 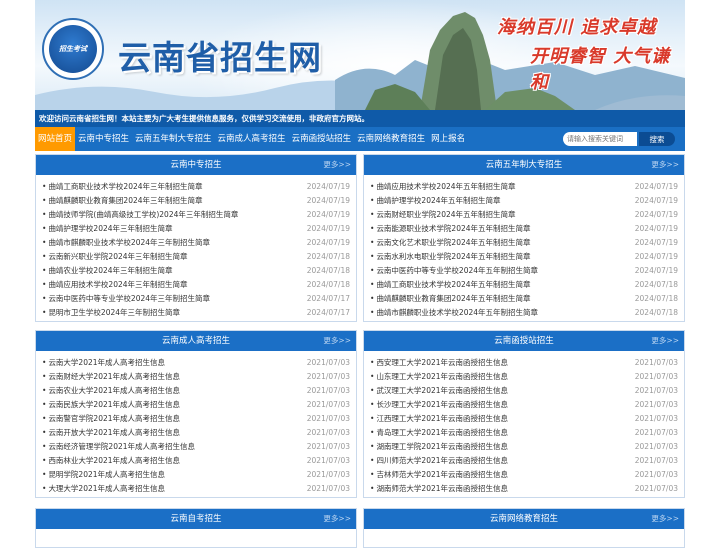 What do you see at coordinates (252, 139) in the screenshot?
I see `nav-item-adult-exam: 云南成人高考招生` at bounding box center [252, 139].